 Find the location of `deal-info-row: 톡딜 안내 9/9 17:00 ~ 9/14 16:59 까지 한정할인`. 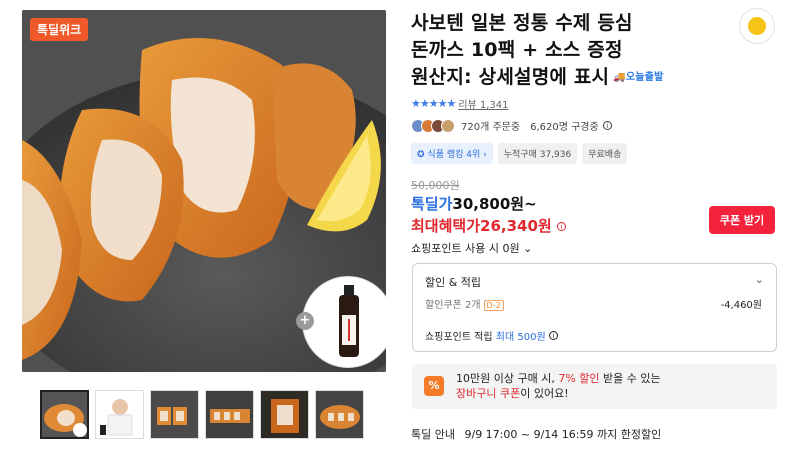

deal-info-row: 톡딜 안내 9/9 17:00 ~ 9/14 16:59 까지 한정할인 is located at coordinates (536, 434).